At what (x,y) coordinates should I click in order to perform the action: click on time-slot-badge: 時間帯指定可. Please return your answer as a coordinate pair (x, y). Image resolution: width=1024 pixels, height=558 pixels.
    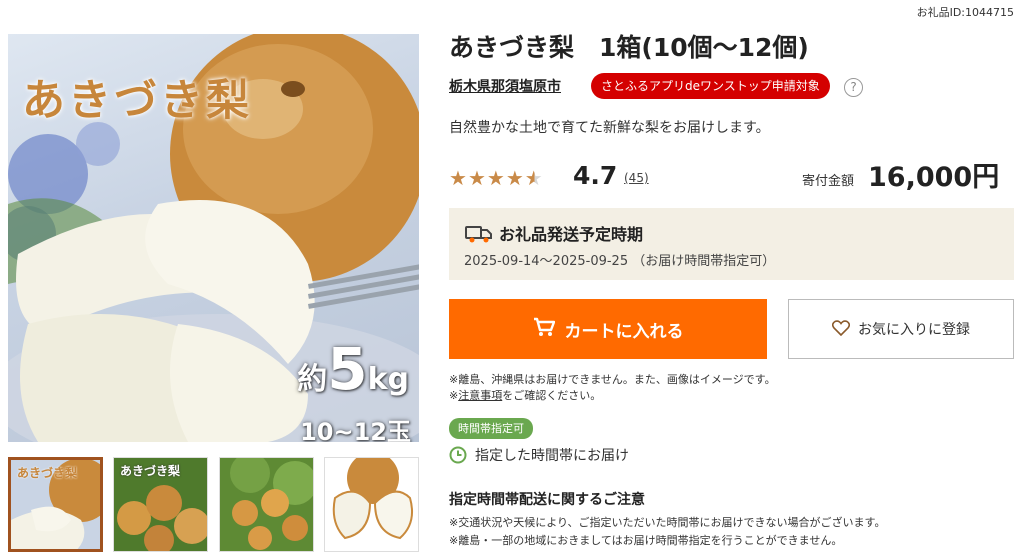
    Looking at the image, I should click on (491, 428).